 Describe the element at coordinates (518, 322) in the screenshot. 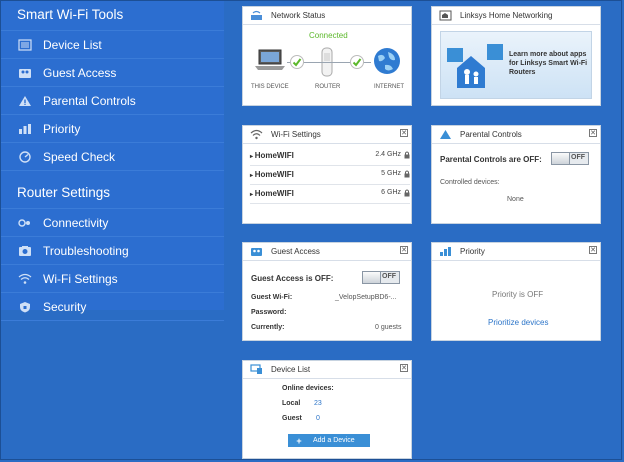

I see `prioritize-devices-link: Prioritize devices` at that location.